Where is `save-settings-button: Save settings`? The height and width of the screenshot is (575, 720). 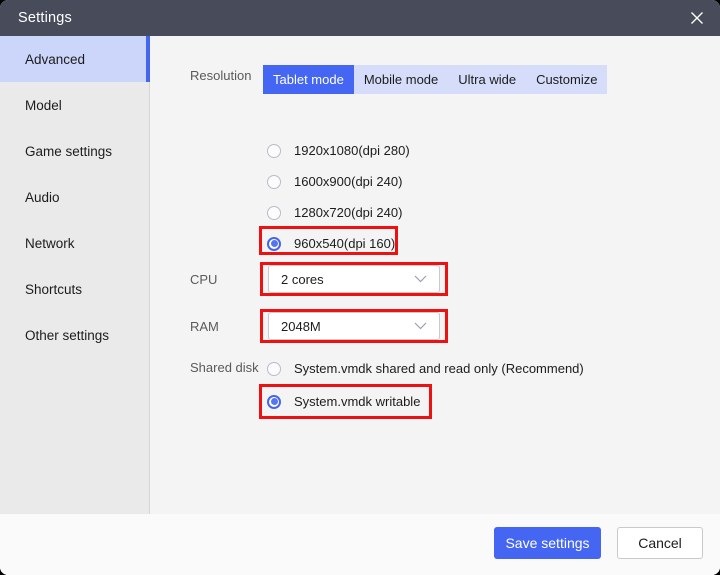 save-settings-button: Save settings is located at coordinates (547, 543).